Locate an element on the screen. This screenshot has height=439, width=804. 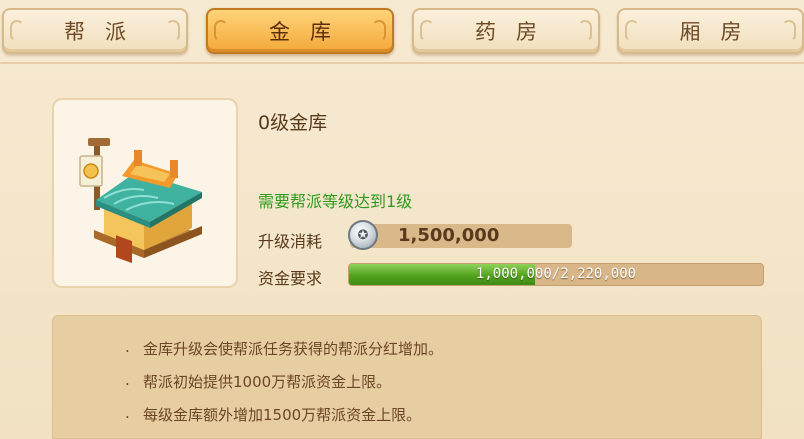
tab-treasury: 金库 is located at coordinates (300, 31).